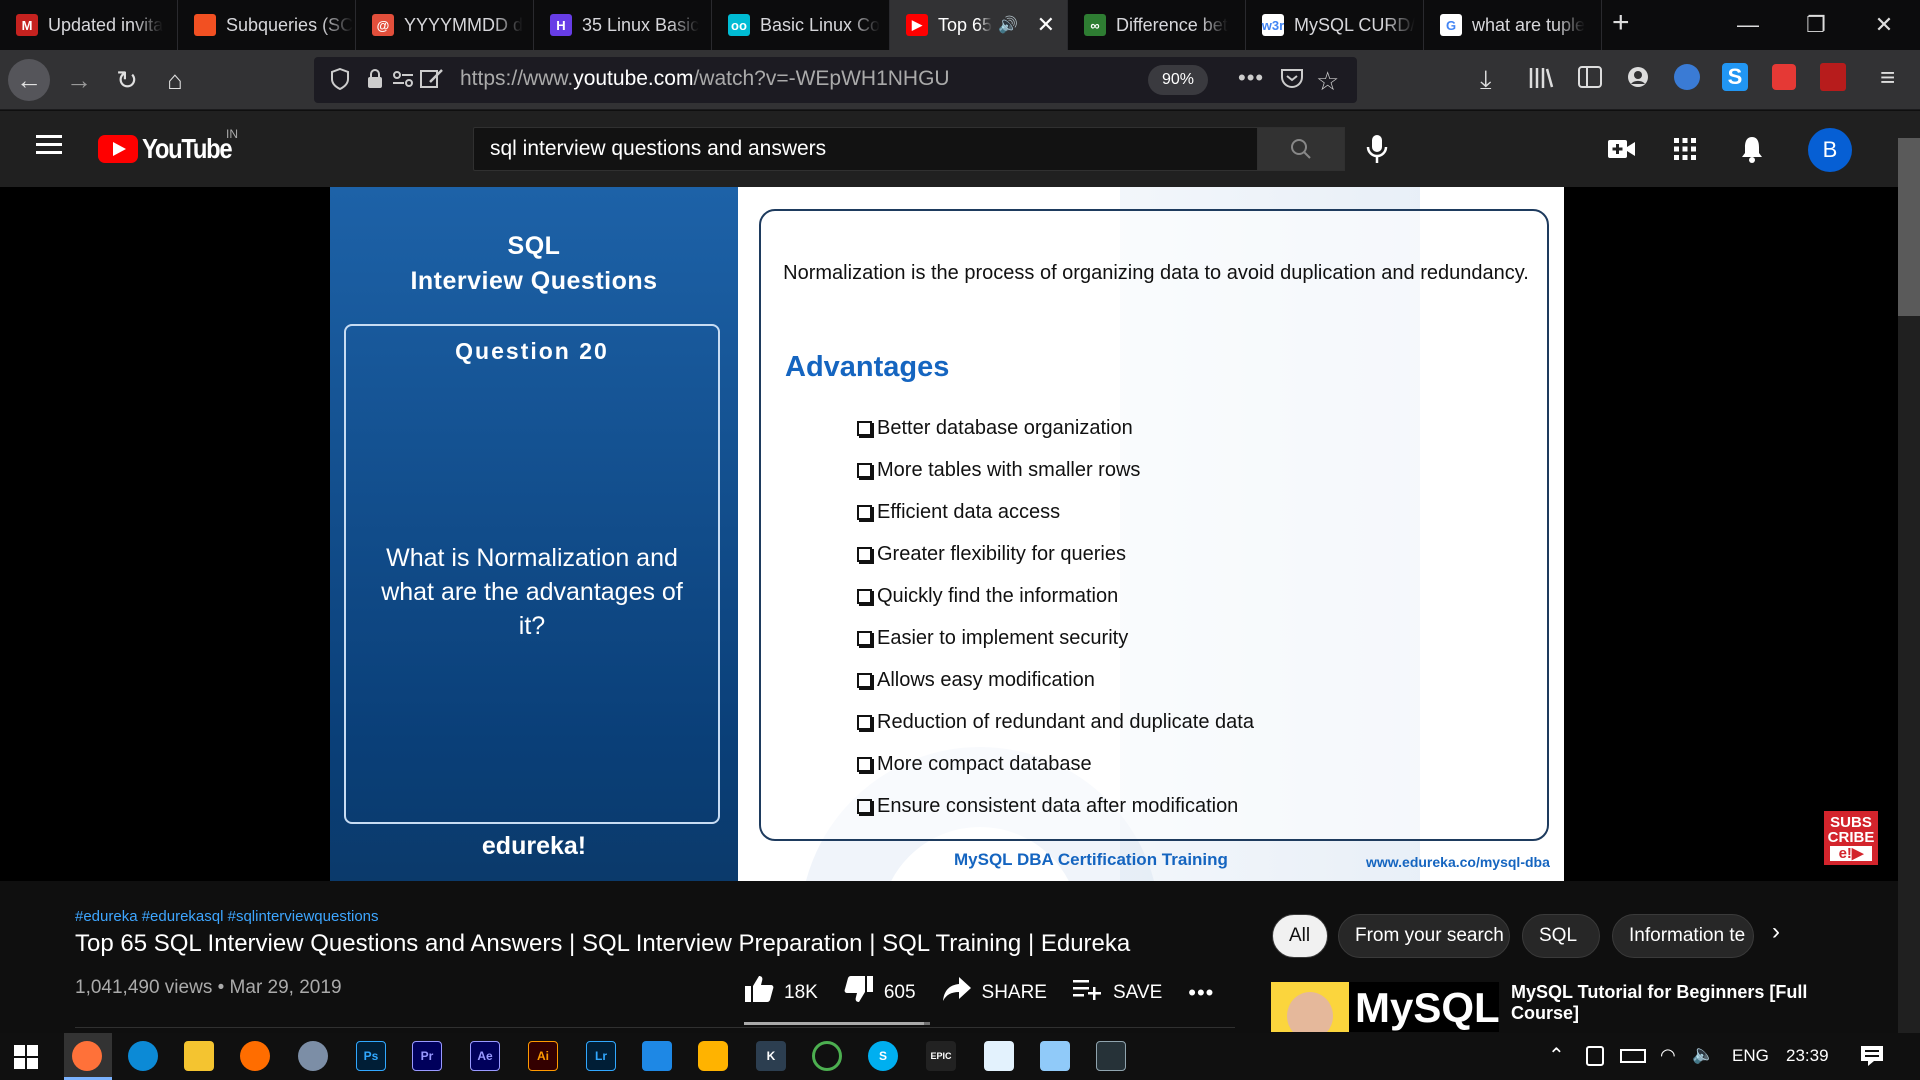 This screenshot has width=1920, height=1080. Describe the element at coordinates (986, 679) in the screenshot. I see `advantage-text: Allows easy modification` at that location.